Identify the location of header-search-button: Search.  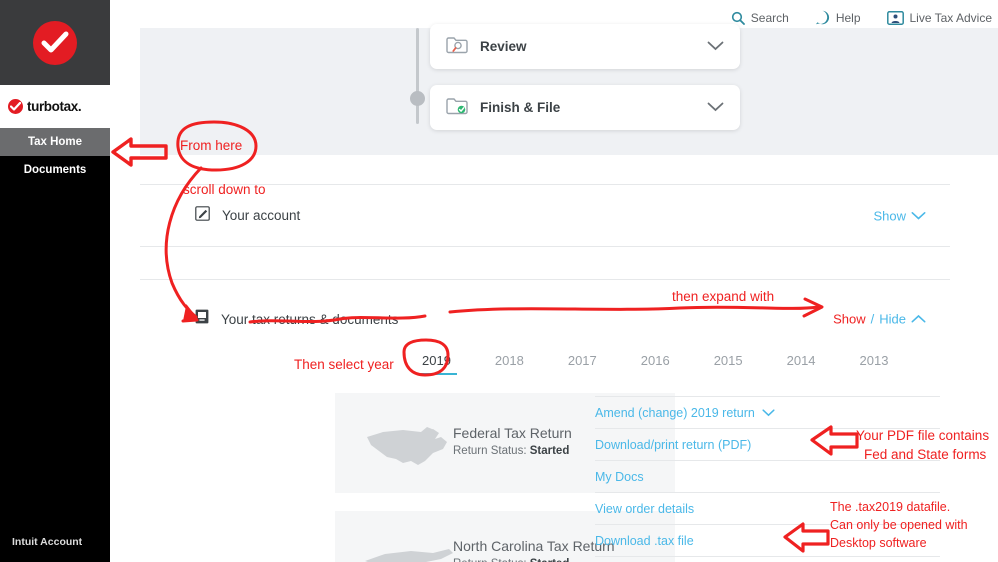
(760, 18).